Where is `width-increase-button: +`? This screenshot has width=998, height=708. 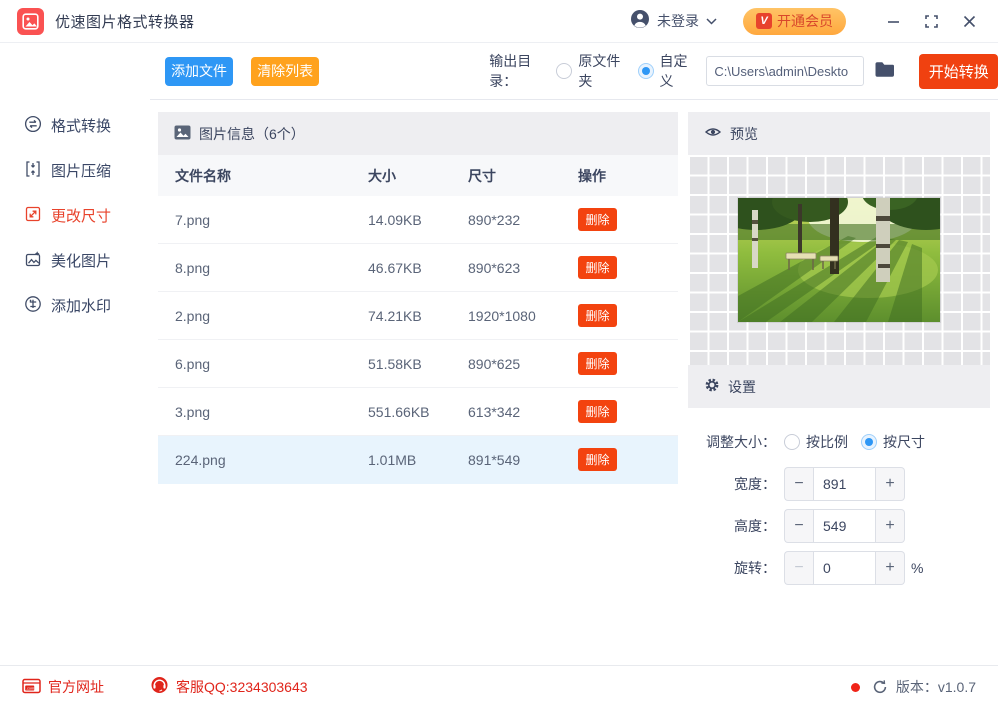 width-increase-button: + is located at coordinates (890, 484).